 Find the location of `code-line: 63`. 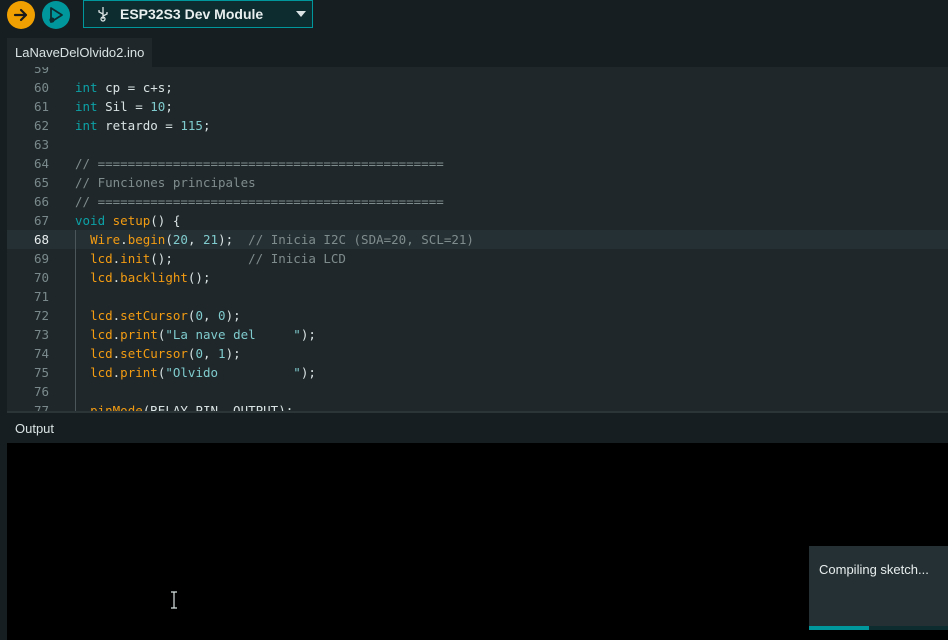

code-line: 63 is located at coordinates (477, 144).